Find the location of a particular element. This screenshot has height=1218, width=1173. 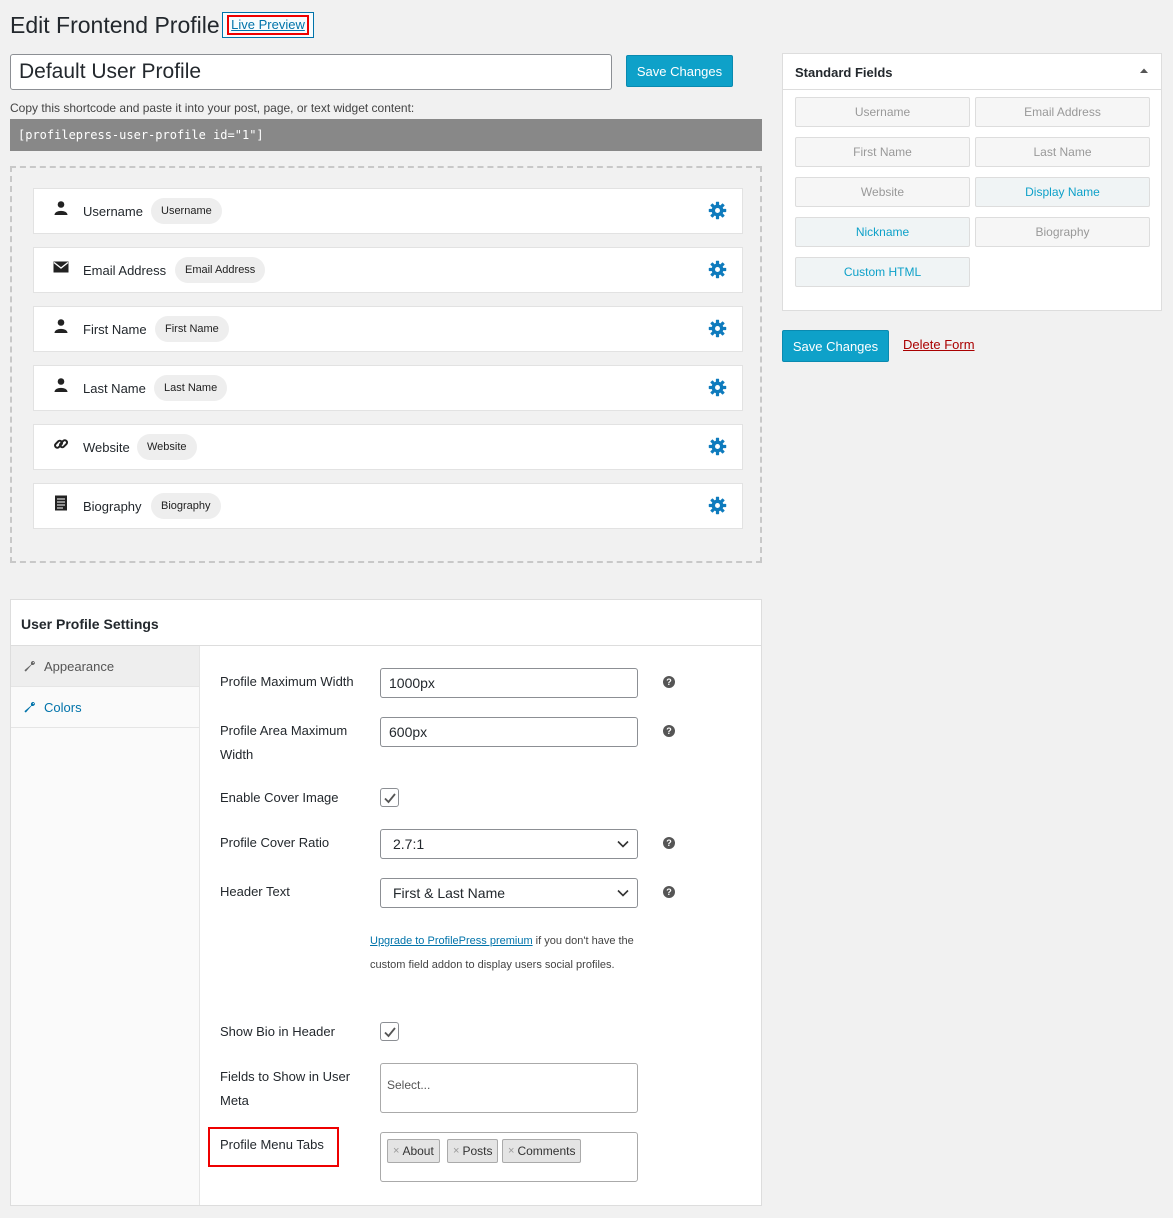

std-field-display-name: Display Name is located at coordinates (1062, 192).